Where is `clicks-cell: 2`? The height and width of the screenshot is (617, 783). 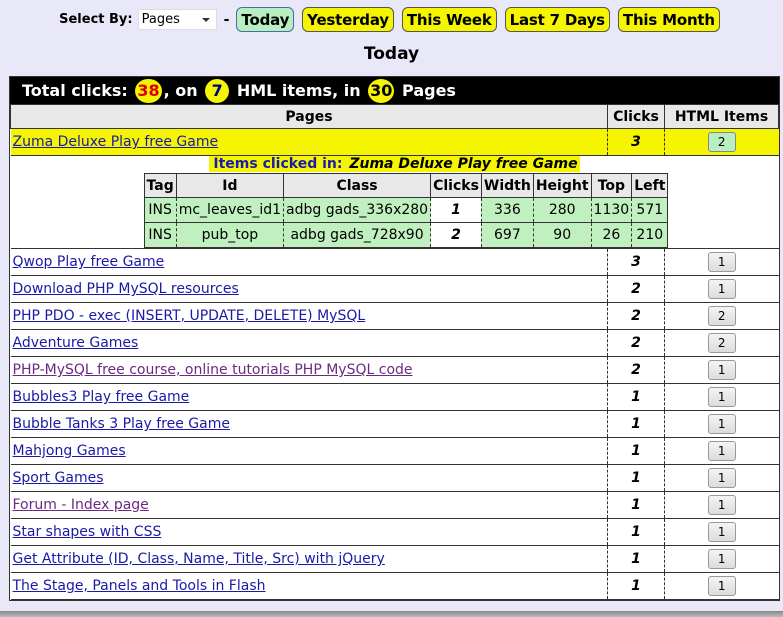 clicks-cell: 2 is located at coordinates (636, 343).